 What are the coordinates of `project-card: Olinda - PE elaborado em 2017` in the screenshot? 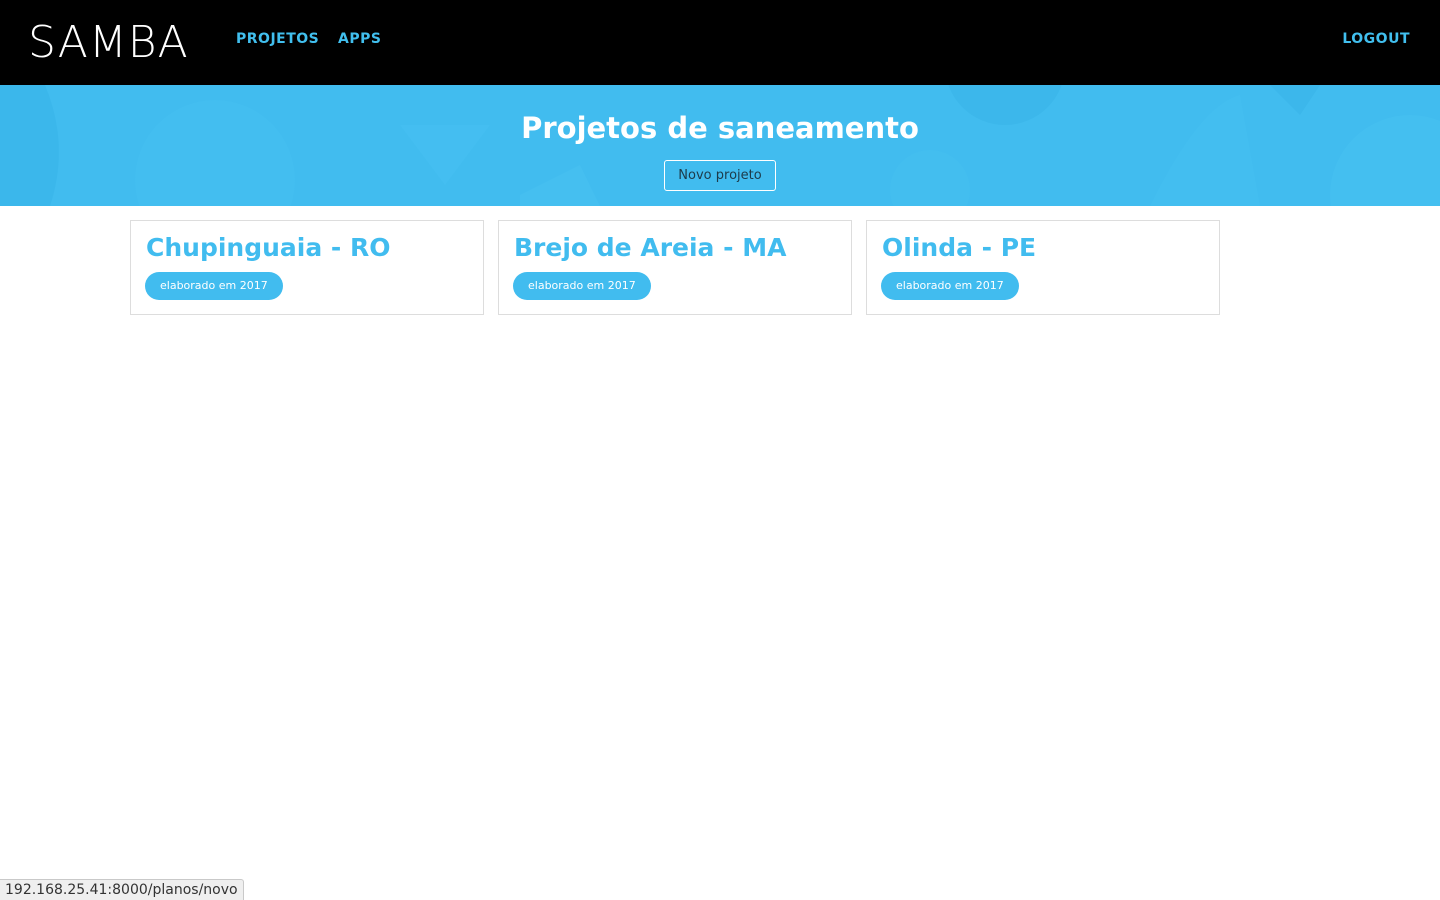 It's located at (1043, 267).